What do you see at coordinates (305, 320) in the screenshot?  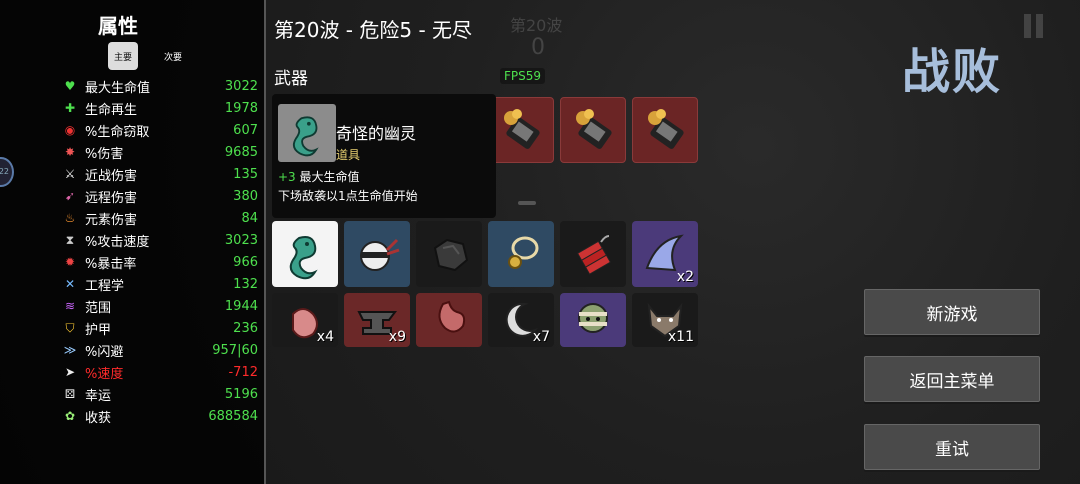 I see `item-slot-pink-flesh: x4` at bounding box center [305, 320].